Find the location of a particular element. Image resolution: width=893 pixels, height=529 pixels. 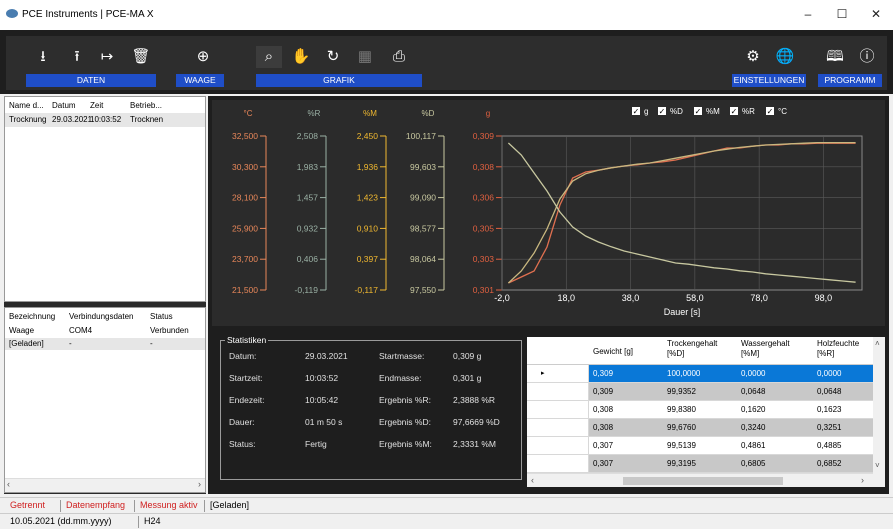

add-scale-icon: ⊕ is located at coordinates (203, 57).